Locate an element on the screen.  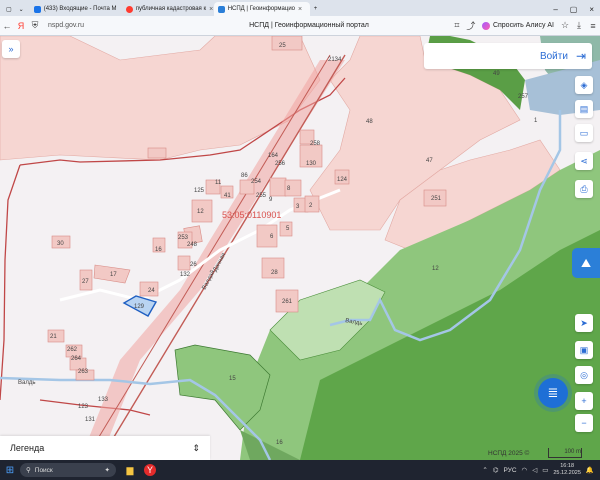
parcel-label: 11 is located at coordinates (218, 183).